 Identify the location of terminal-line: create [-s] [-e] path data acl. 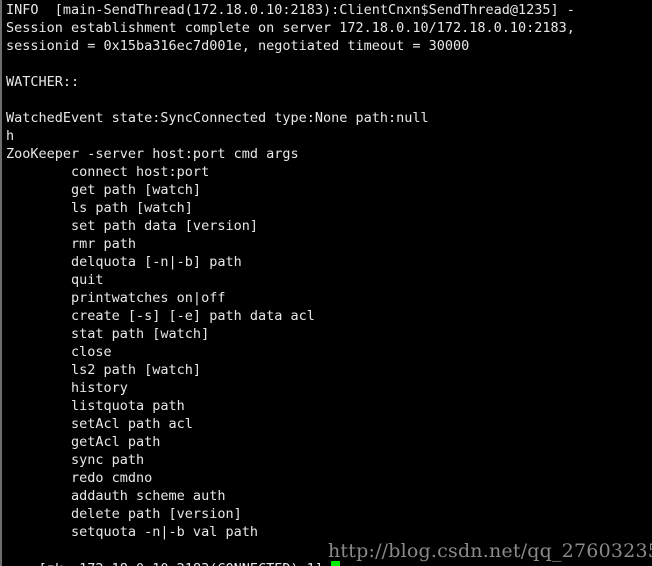
(160, 316).